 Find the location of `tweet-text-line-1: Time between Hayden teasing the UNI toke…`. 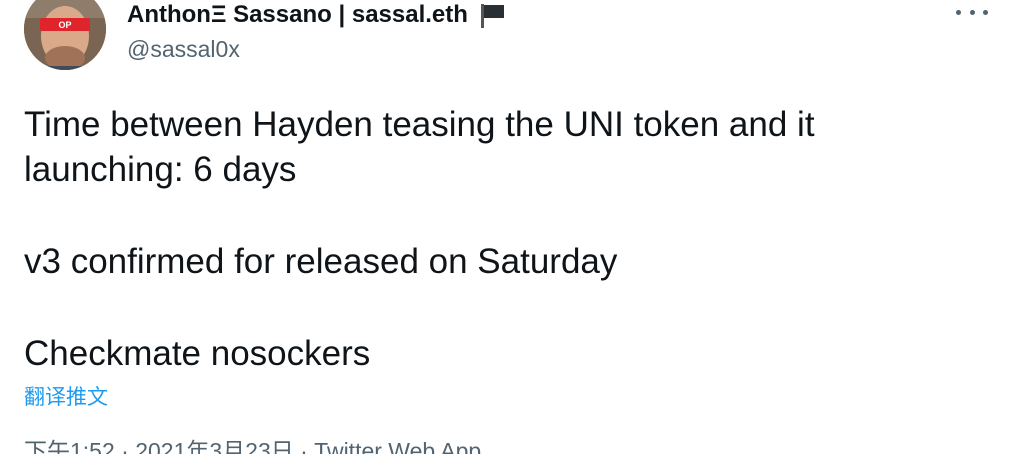

tweet-text-line-1: Time between Hayden teasing the UNI toke… is located at coordinates (419, 124).